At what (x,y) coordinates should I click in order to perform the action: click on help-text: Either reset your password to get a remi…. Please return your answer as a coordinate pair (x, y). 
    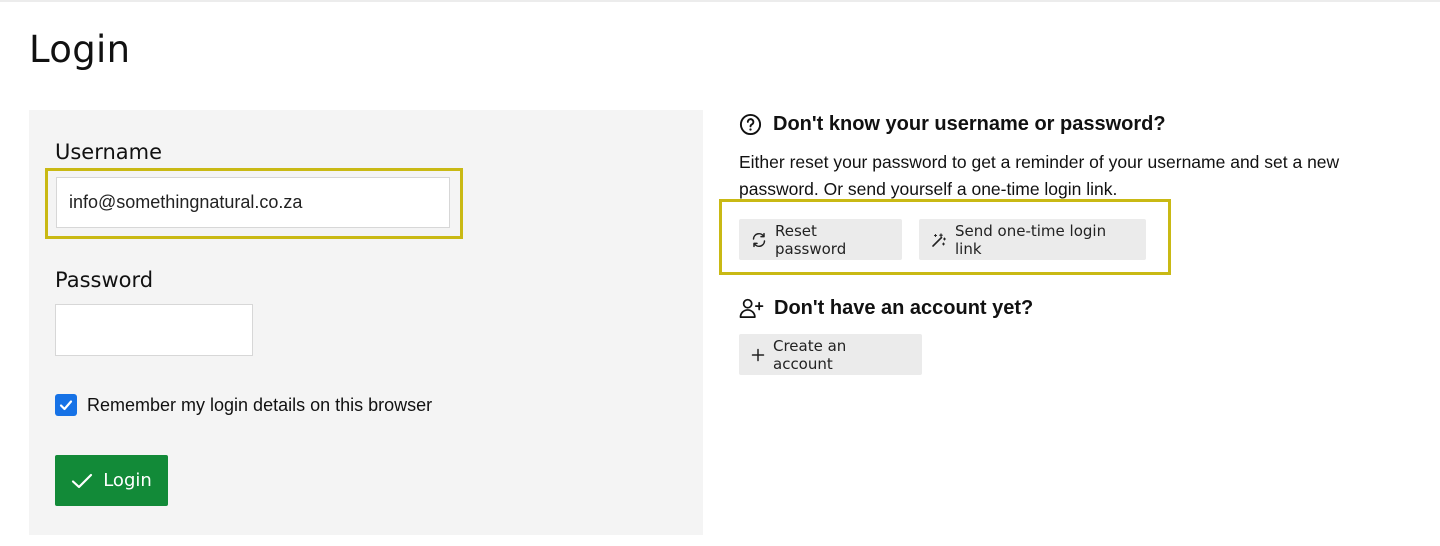
    Looking at the image, I should click on (1039, 175).